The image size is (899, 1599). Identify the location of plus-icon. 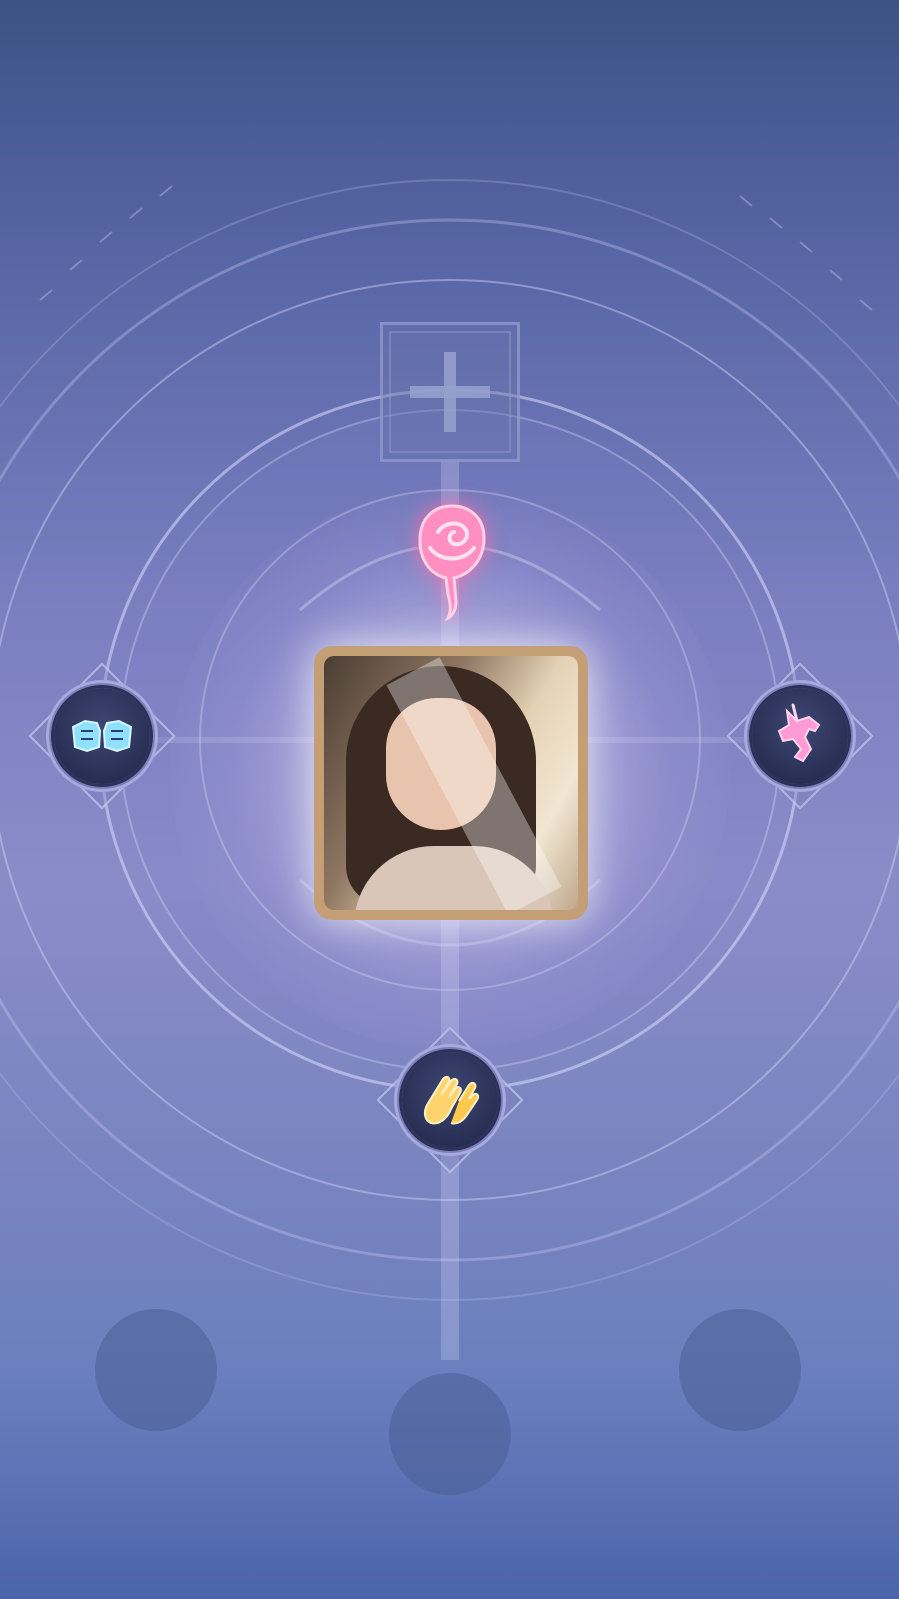
(450, 392).